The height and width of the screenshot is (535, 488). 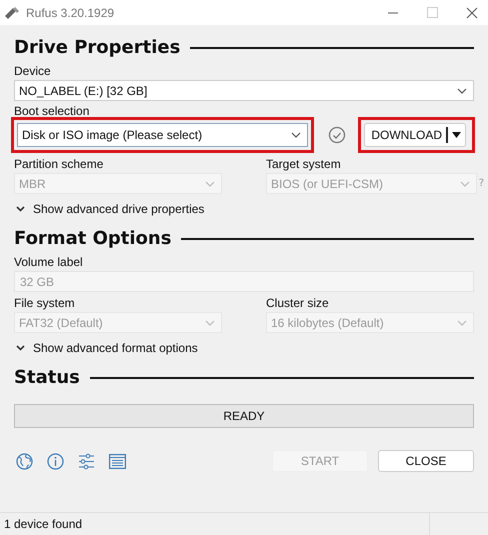 I want to click on section-heading: Status, so click(x=47, y=377).